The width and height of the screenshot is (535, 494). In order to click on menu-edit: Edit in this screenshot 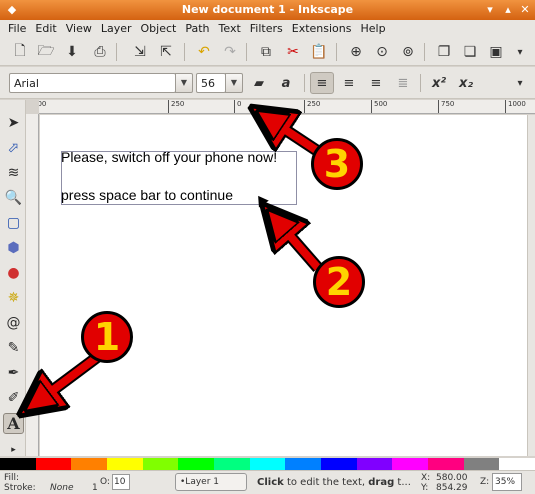, I will do `click(46, 29)`.